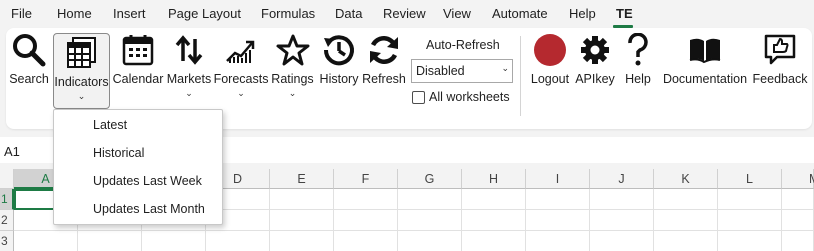 The height and width of the screenshot is (251, 814). What do you see at coordinates (798, 220) in the screenshot?
I see `cell-m2` at bounding box center [798, 220].